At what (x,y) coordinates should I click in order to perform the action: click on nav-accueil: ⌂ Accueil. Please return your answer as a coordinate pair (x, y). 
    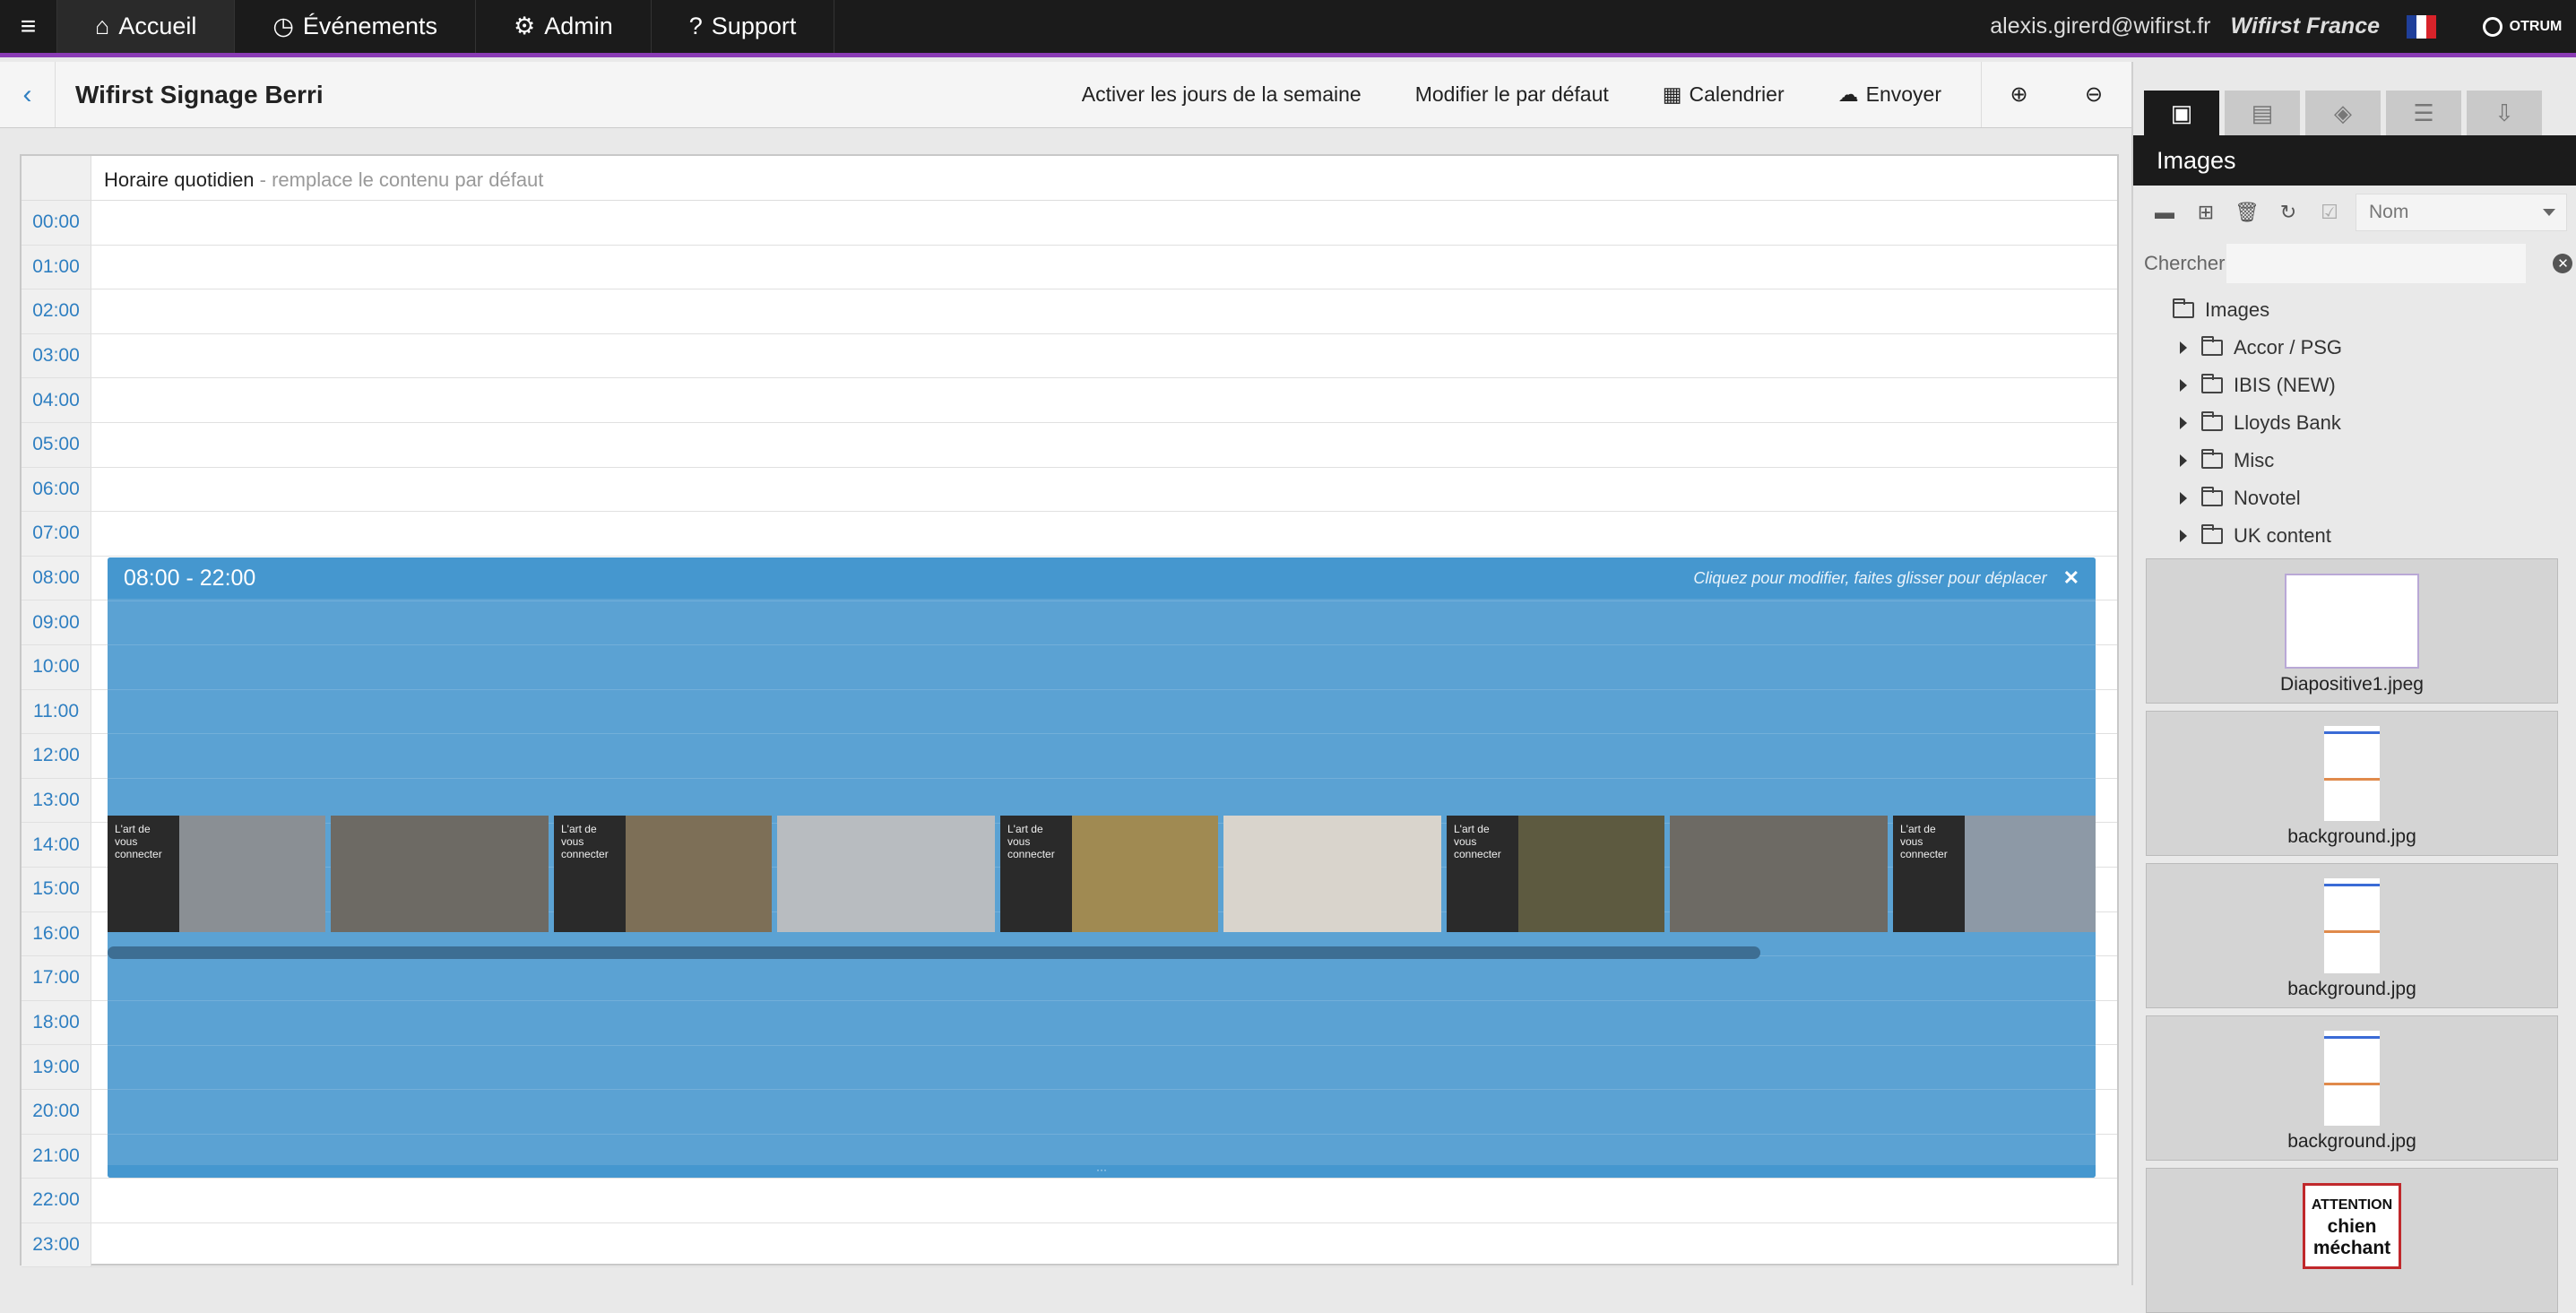
    Looking at the image, I should click on (146, 26).